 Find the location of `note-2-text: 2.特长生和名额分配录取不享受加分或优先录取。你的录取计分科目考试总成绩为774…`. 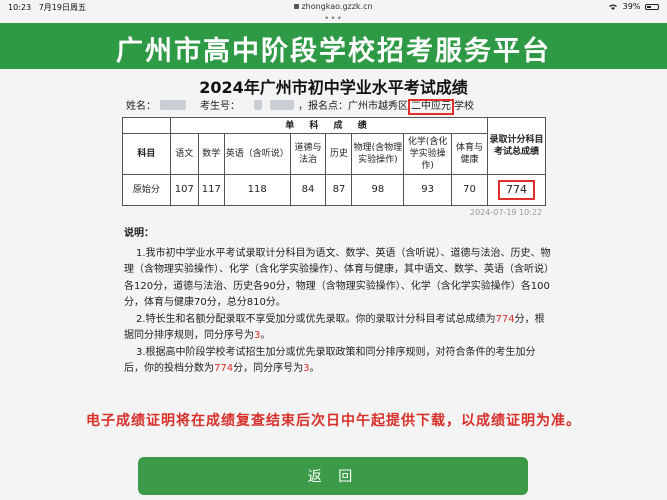

note-2-text: 2.特长生和名额分配录取不享受加分或优先录取。你的录取计分科目考试总成绩为774… is located at coordinates (339, 328).